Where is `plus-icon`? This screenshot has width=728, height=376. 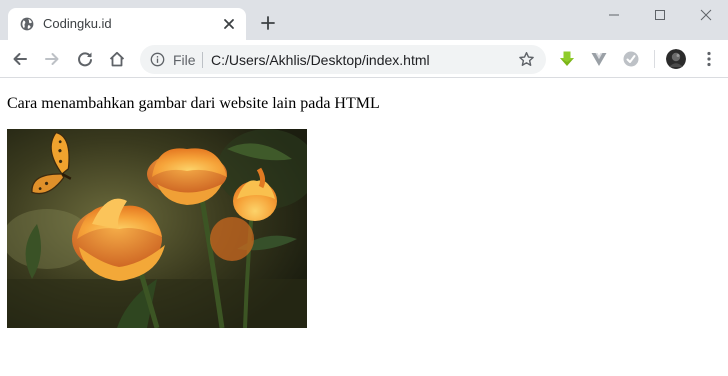 plus-icon is located at coordinates (268, 23).